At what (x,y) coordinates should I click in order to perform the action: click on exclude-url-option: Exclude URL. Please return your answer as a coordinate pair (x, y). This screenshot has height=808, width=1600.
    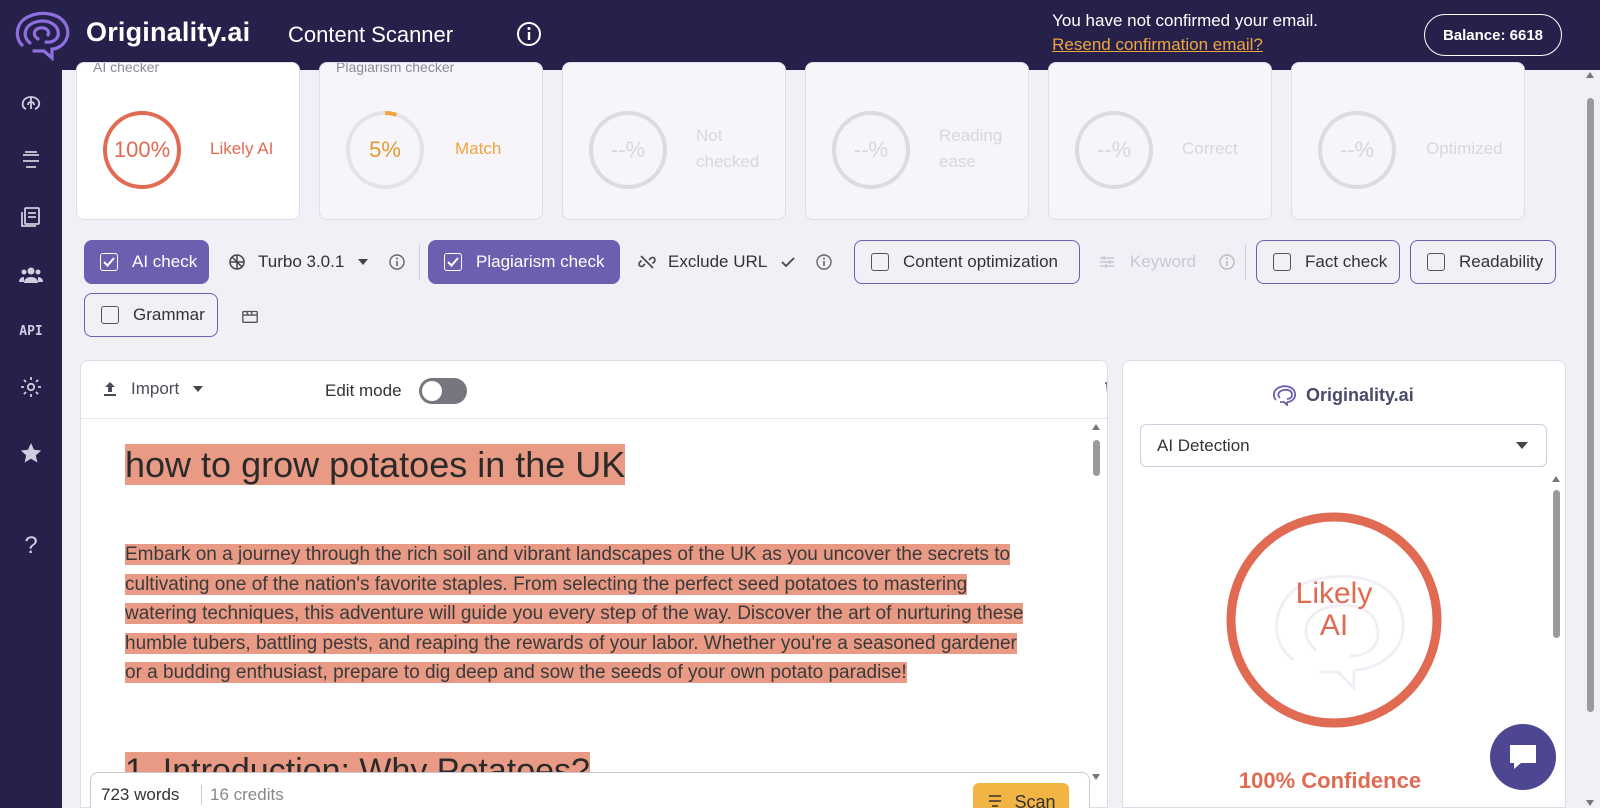
    Looking at the image, I should click on (738, 262).